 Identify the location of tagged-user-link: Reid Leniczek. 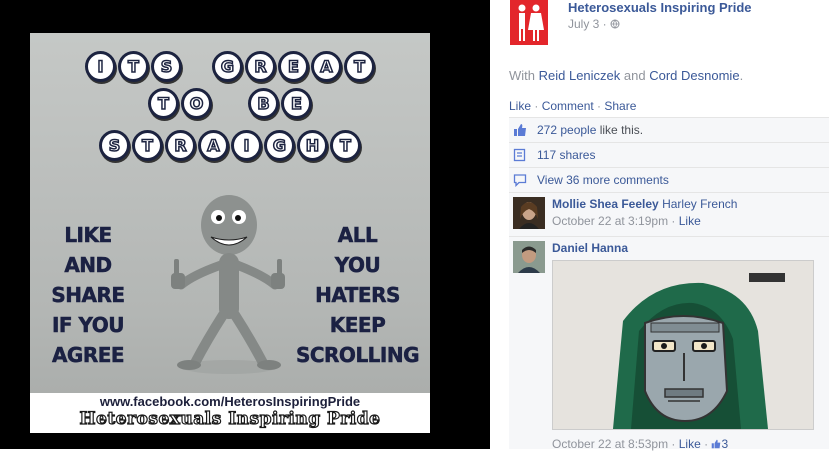
(580, 75).